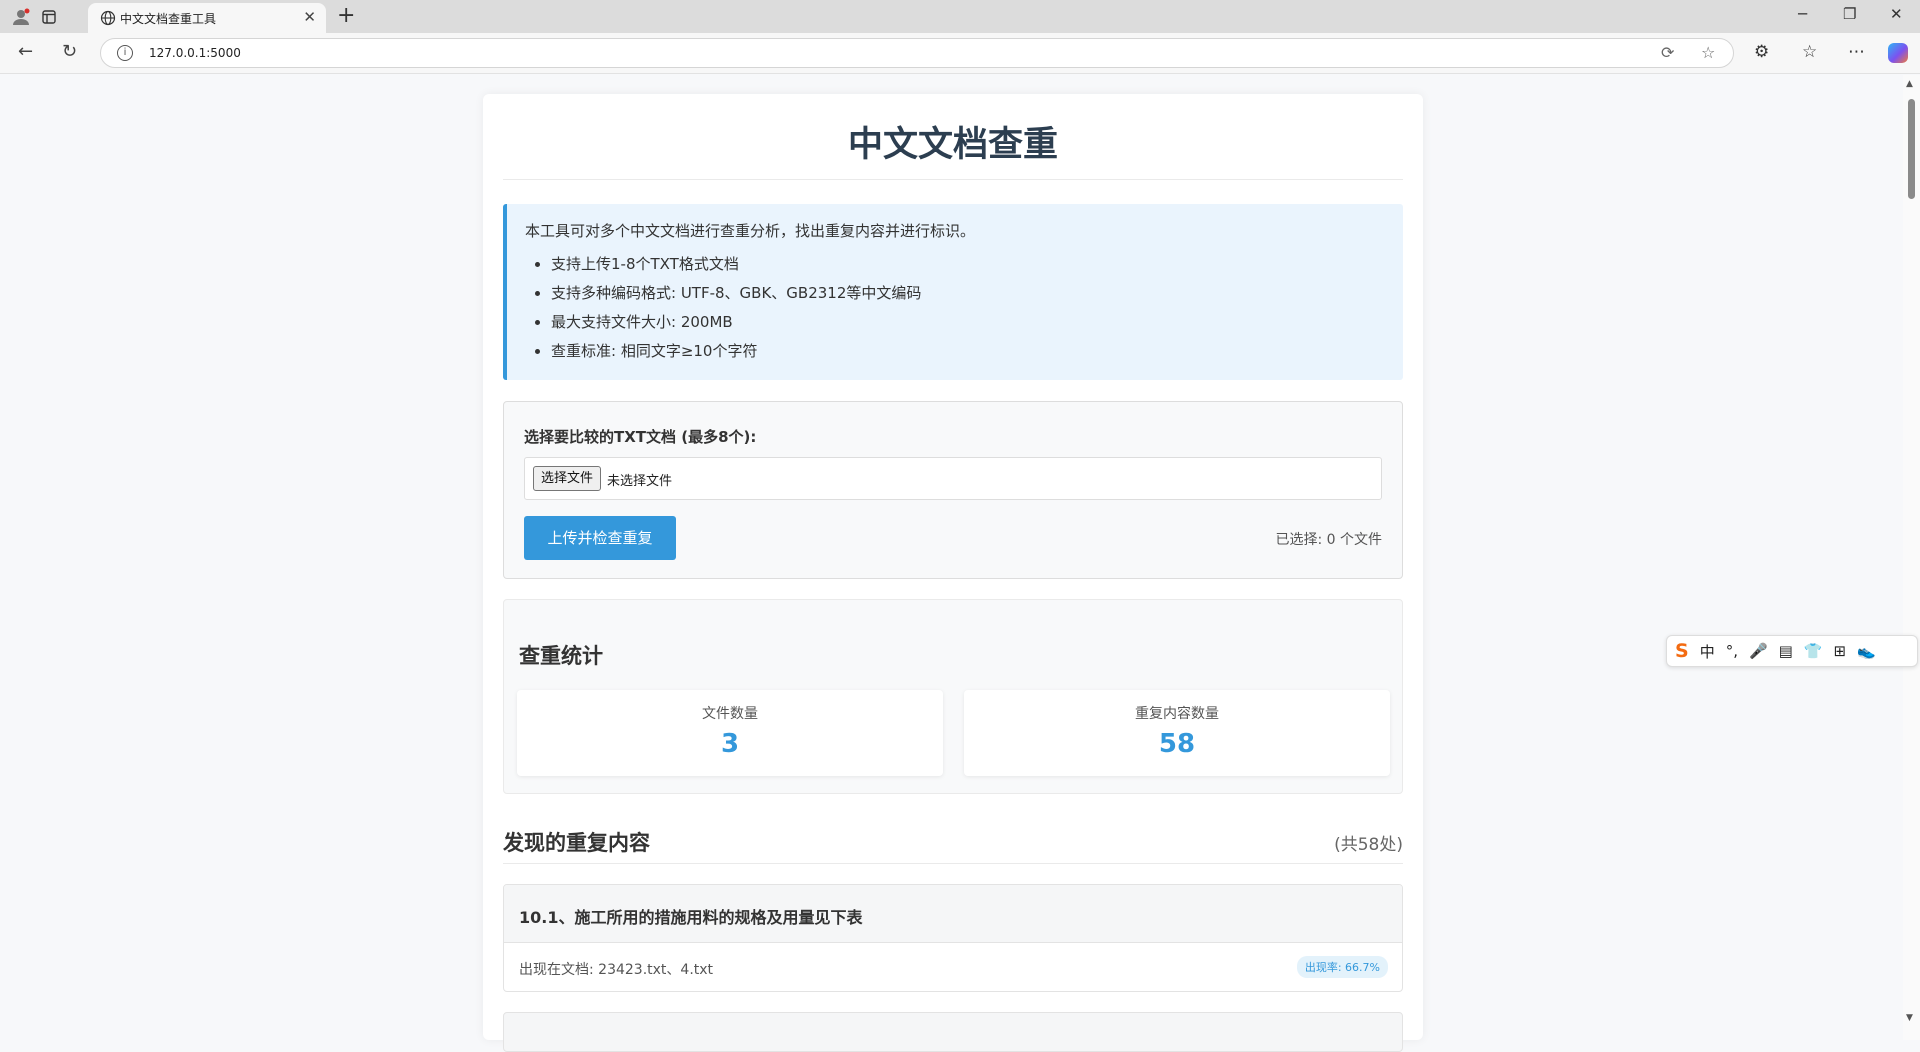 The width and height of the screenshot is (1920, 1052). Describe the element at coordinates (1667, 52) in the screenshot. I see `translate-icon: ⟳` at that location.